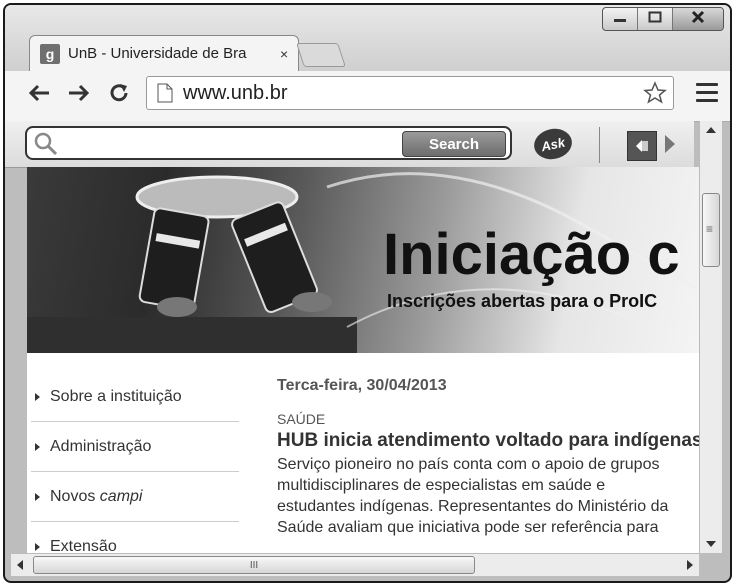  What do you see at coordinates (321, 55) in the screenshot?
I see `new-tab-button` at bounding box center [321, 55].